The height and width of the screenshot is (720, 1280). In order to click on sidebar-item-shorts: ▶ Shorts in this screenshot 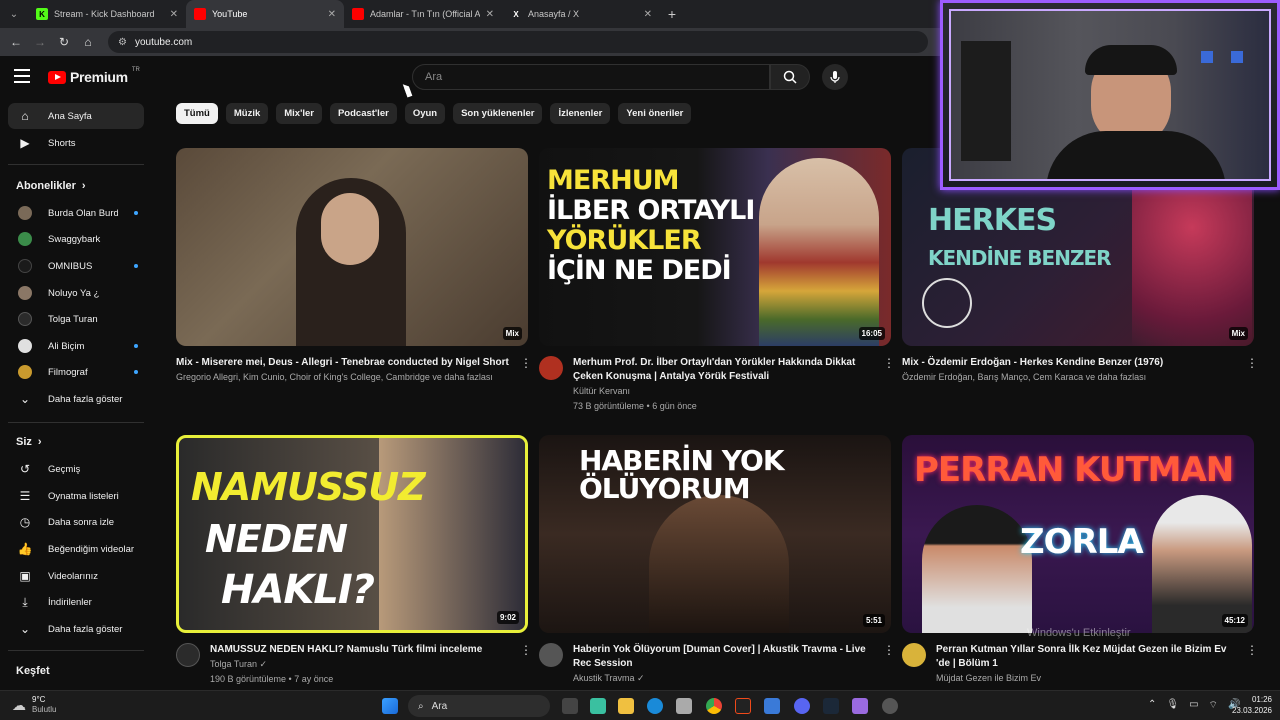, I will do `click(76, 143)`.